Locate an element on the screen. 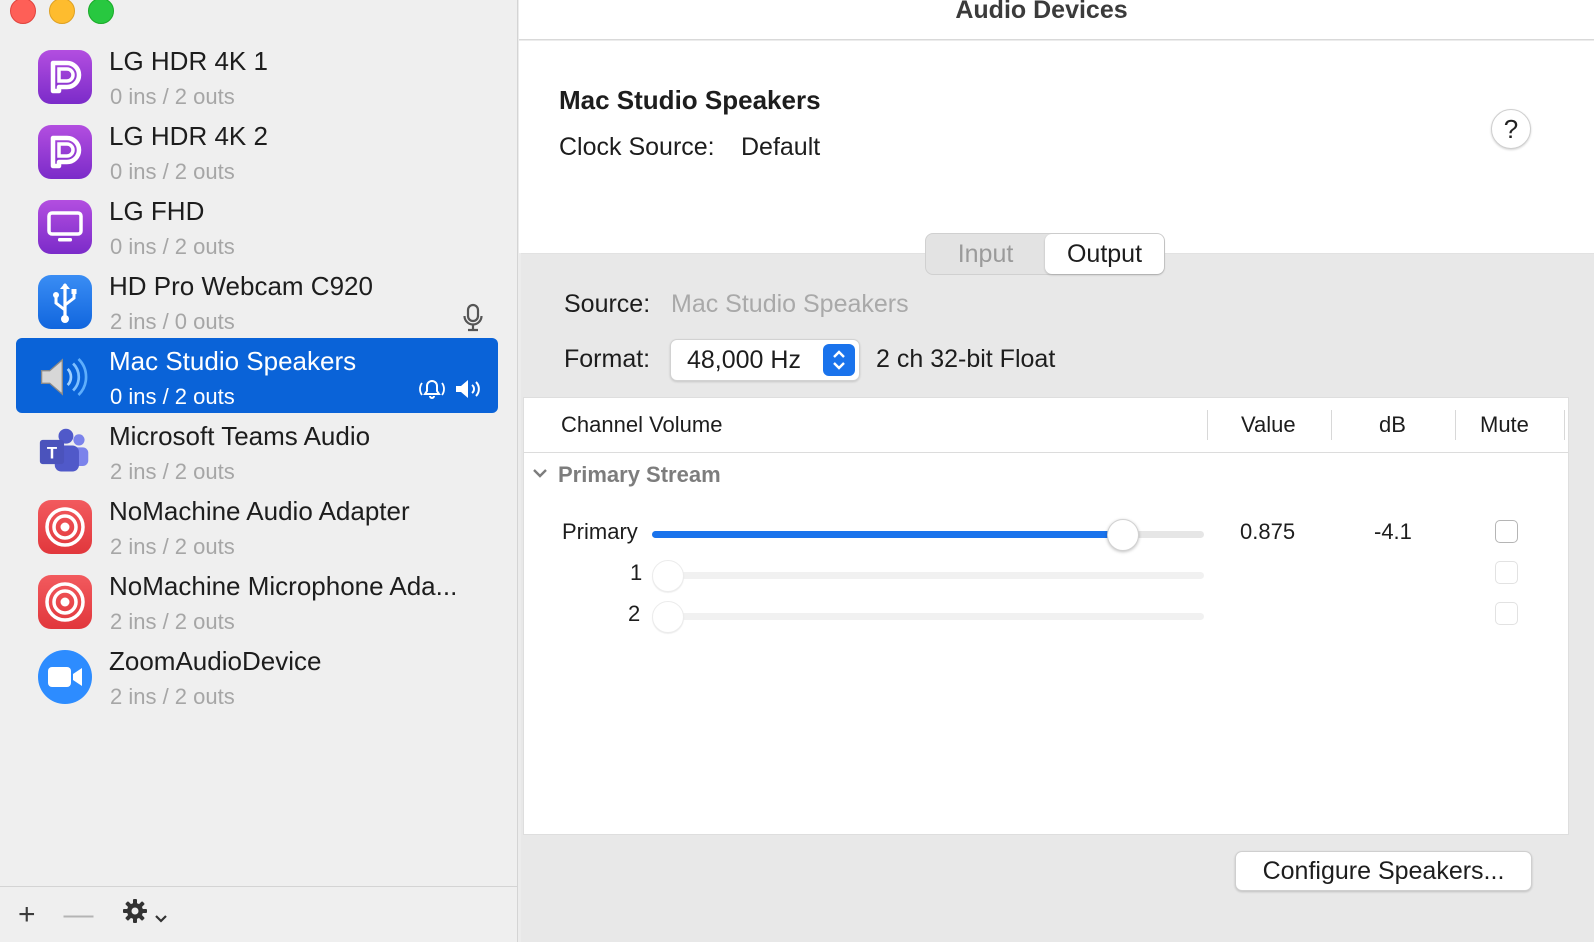 Image resolution: width=1594 pixels, height=942 pixels. device-name: NoMachine Audio Adapter is located at coordinates (259, 511).